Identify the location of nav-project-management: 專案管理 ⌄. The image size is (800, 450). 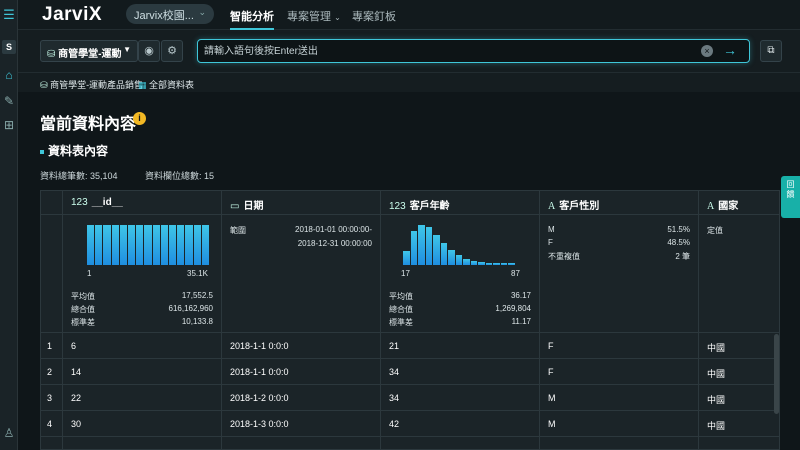
(314, 16).